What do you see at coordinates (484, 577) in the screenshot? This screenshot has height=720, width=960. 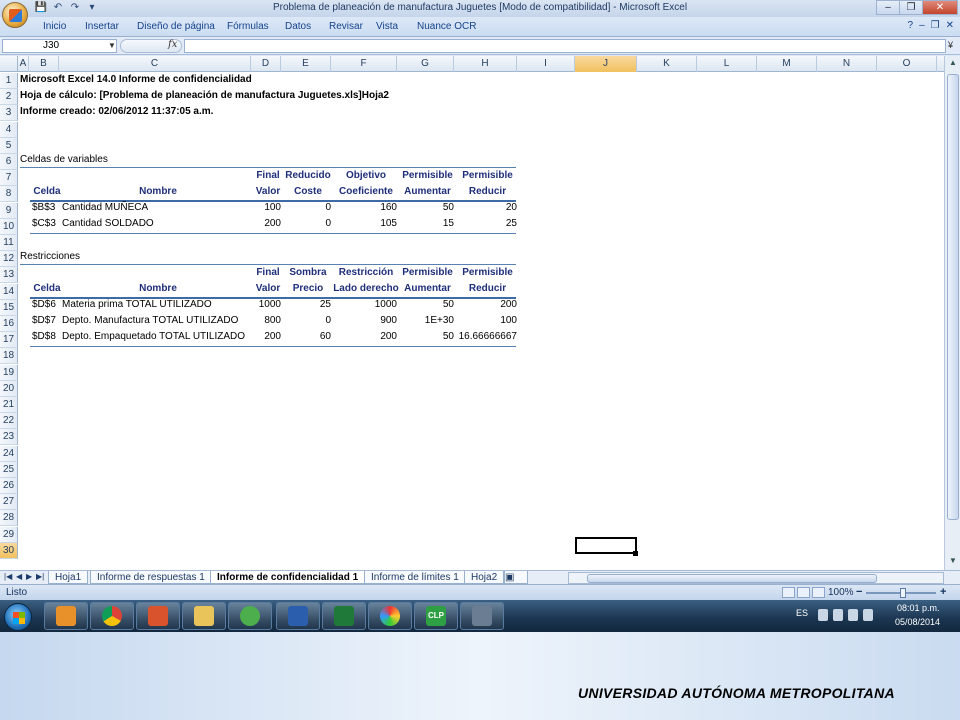 I see `sheet-tab-hoja2: Hoja2` at bounding box center [484, 577].